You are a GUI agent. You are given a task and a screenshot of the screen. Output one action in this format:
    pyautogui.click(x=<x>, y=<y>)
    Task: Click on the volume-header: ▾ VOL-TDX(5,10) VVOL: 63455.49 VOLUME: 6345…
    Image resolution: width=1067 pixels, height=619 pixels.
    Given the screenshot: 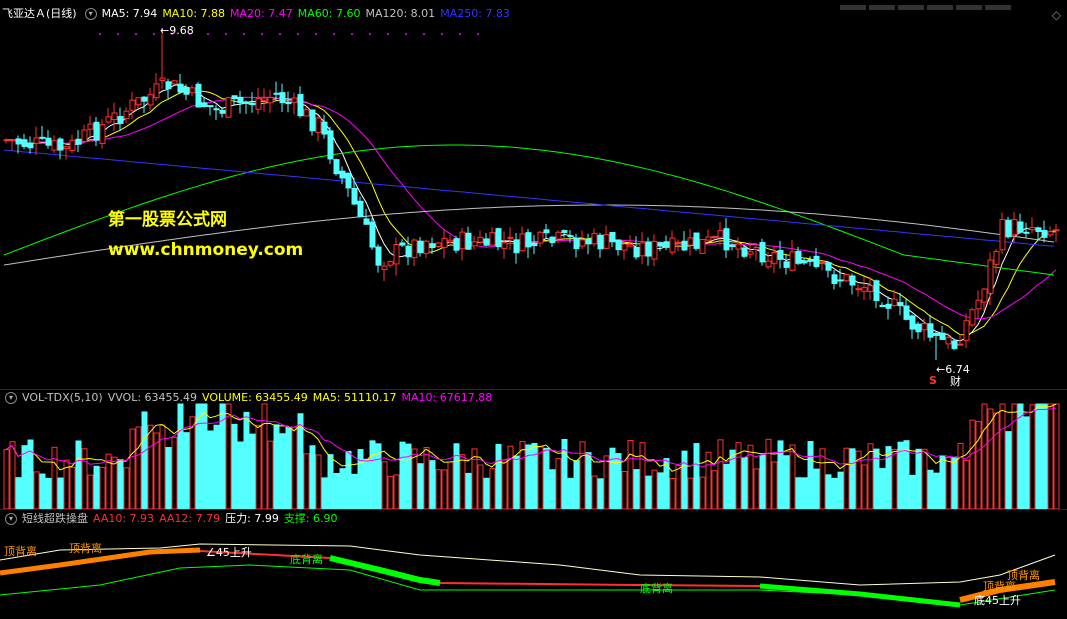 What is the action you would take?
    pyautogui.click(x=252, y=398)
    